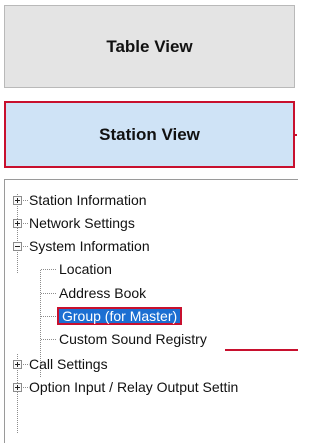  I want to click on table-view-label: Table View, so click(149, 46).